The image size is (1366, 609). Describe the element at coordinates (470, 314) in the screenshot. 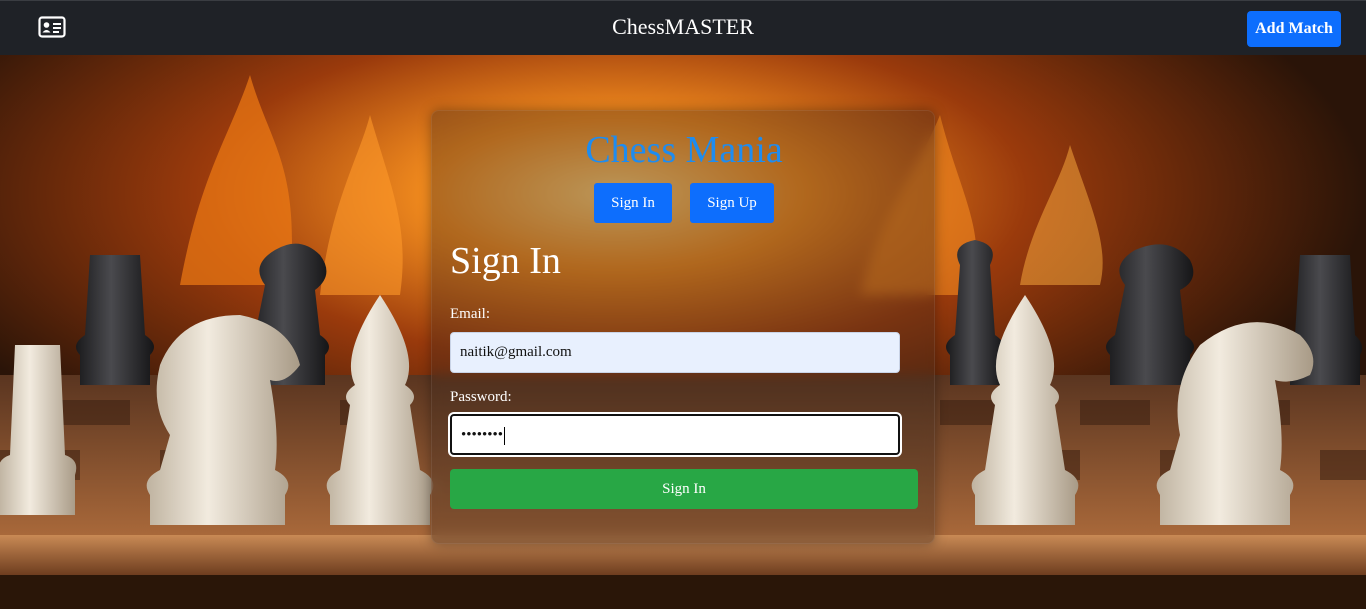

I see `email-label: Email:` at that location.